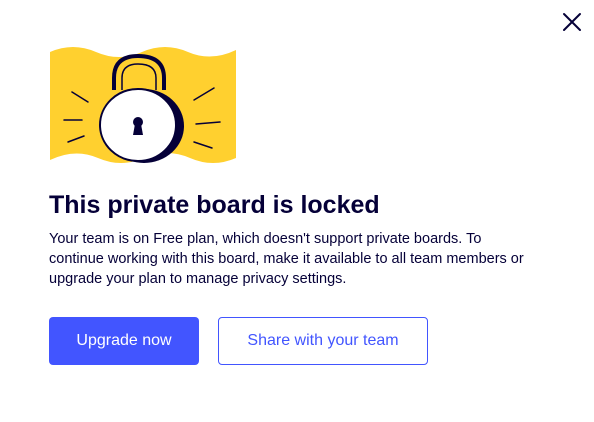 The height and width of the screenshot is (422, 594). What do you see at coordinates (323, 341) in the screenshot?
I see `share-with-team-button: Share with your team` at bounding box center [323, 341].